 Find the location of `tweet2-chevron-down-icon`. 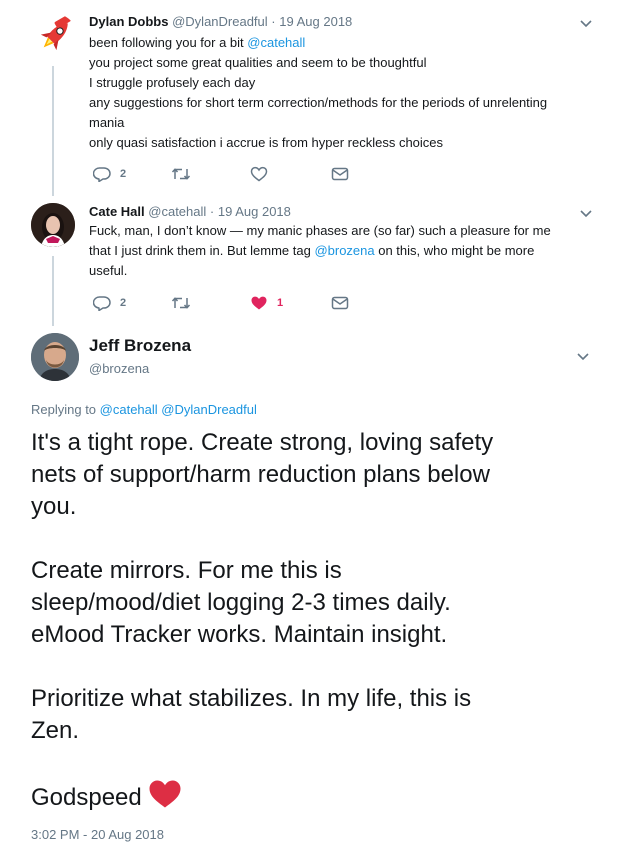

tweet2-chevron-down-icon is located at coordinates (586, 214).